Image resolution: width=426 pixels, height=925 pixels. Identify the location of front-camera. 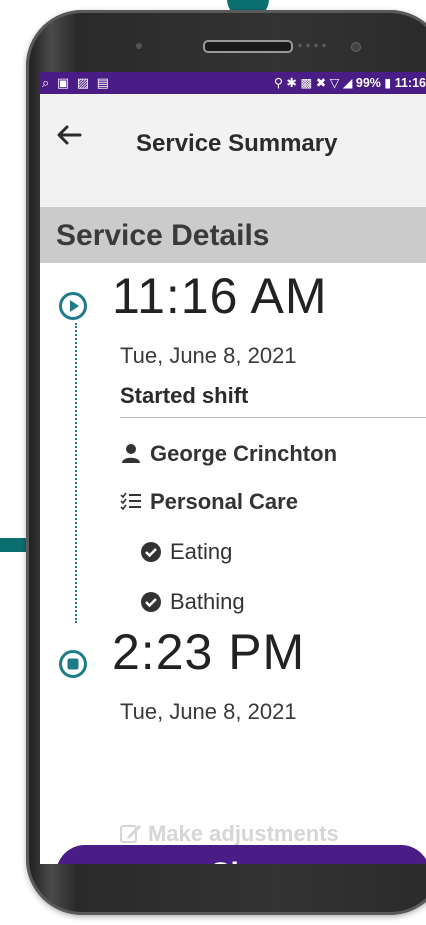
(356, 47).